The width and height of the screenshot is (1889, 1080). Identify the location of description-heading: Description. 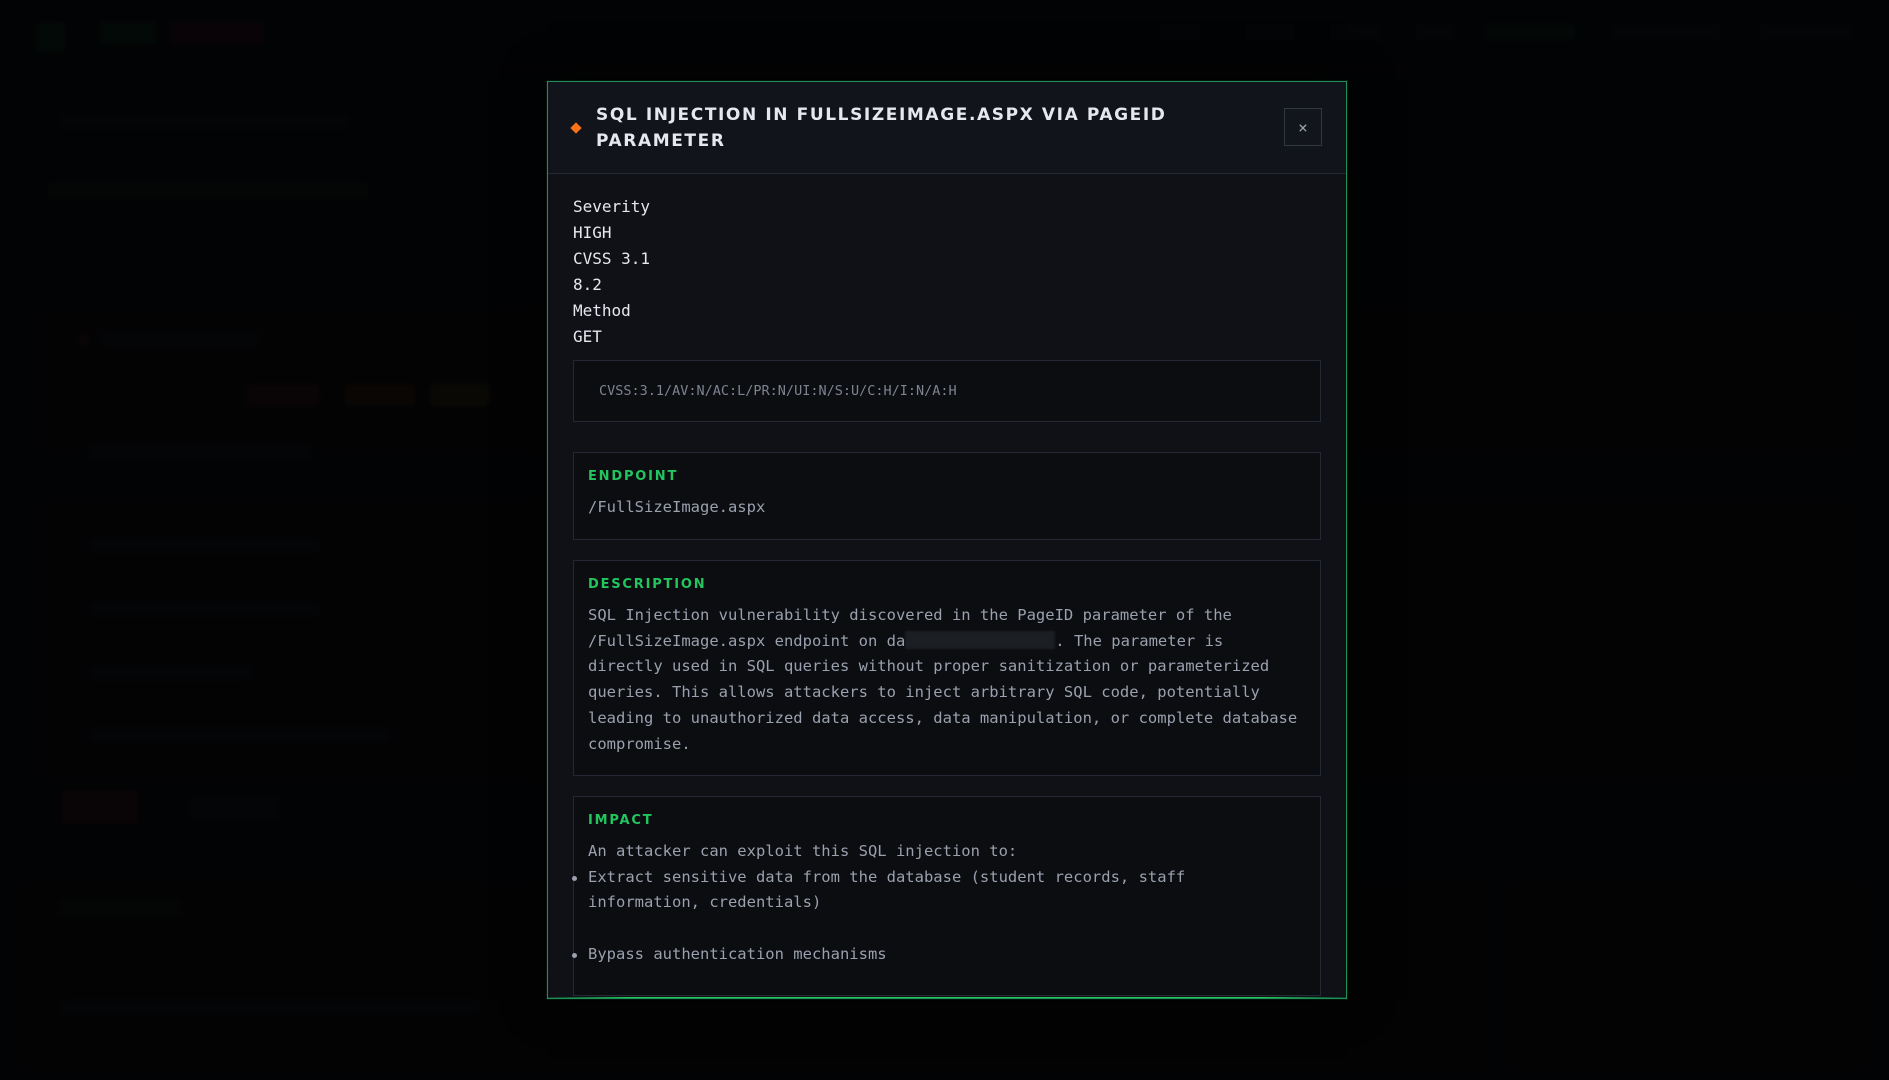
(647, 584).